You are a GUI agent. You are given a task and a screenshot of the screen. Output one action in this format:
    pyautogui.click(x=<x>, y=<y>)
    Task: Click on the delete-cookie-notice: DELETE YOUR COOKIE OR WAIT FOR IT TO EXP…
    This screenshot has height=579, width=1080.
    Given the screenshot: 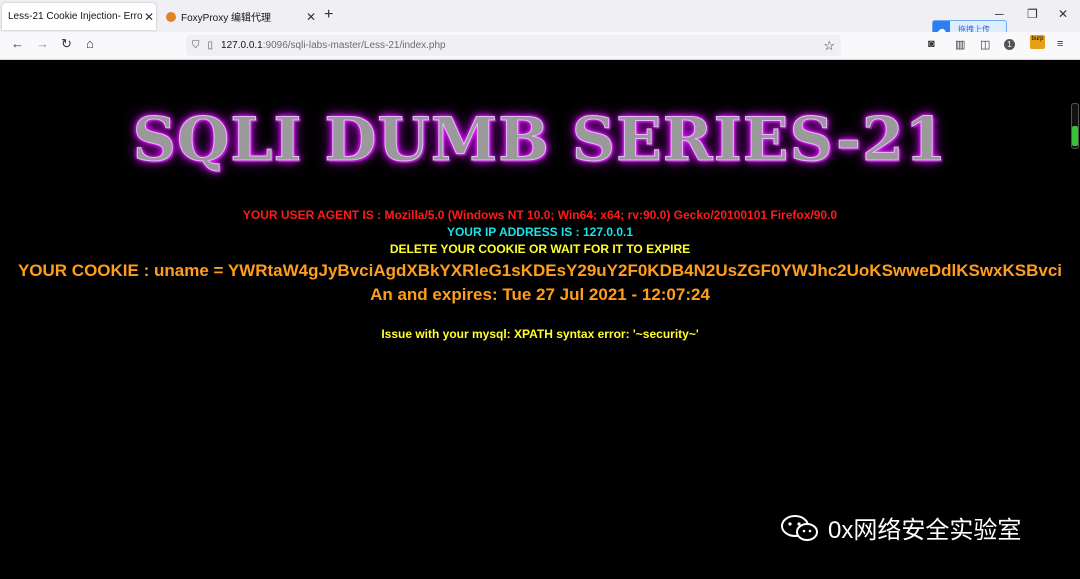 What is the action you would take?
    pyautogui.click(x=540, y=249)
    